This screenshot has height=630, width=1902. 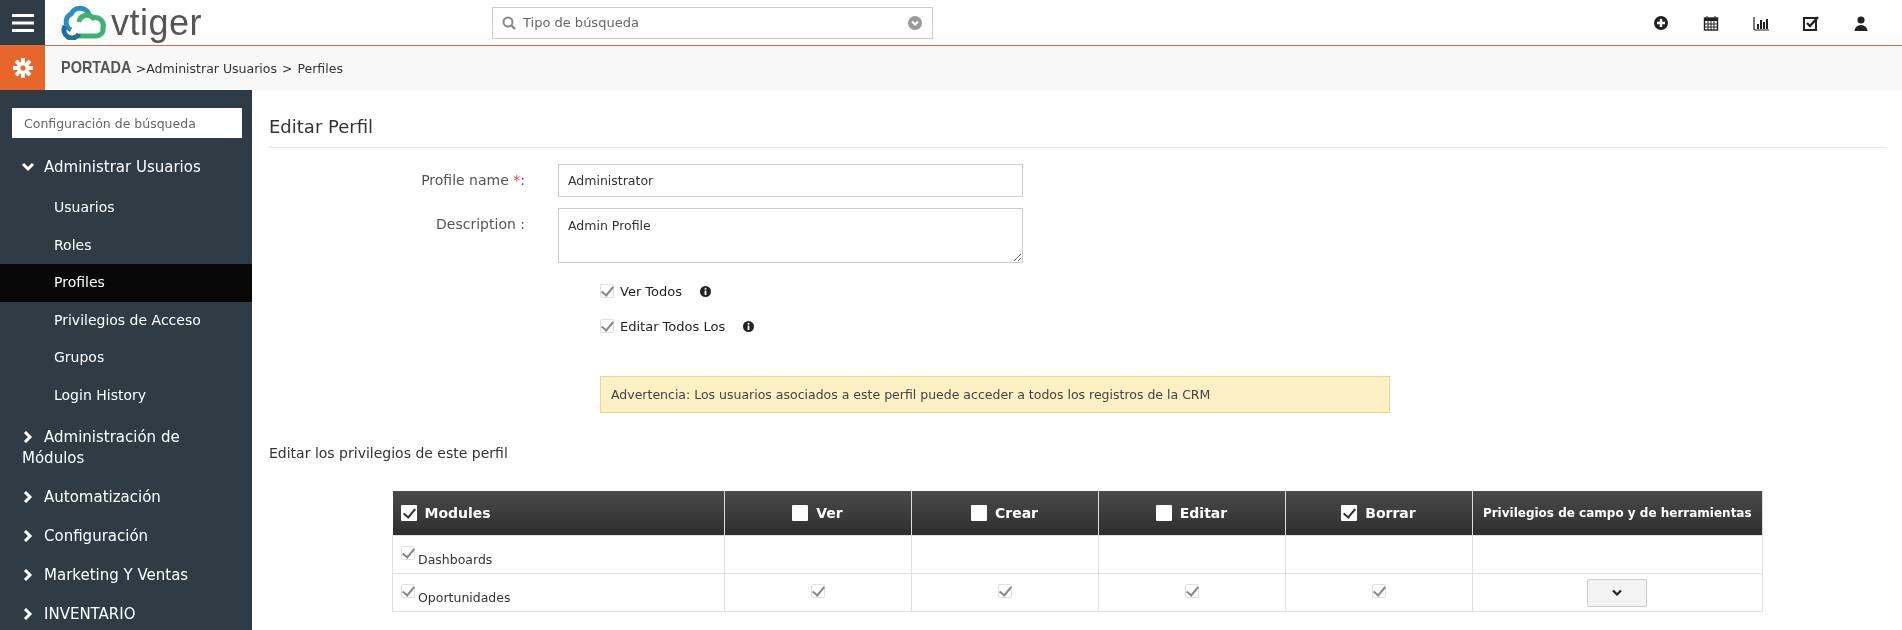 I want to click on search-icon, so click(x=509, y=22).